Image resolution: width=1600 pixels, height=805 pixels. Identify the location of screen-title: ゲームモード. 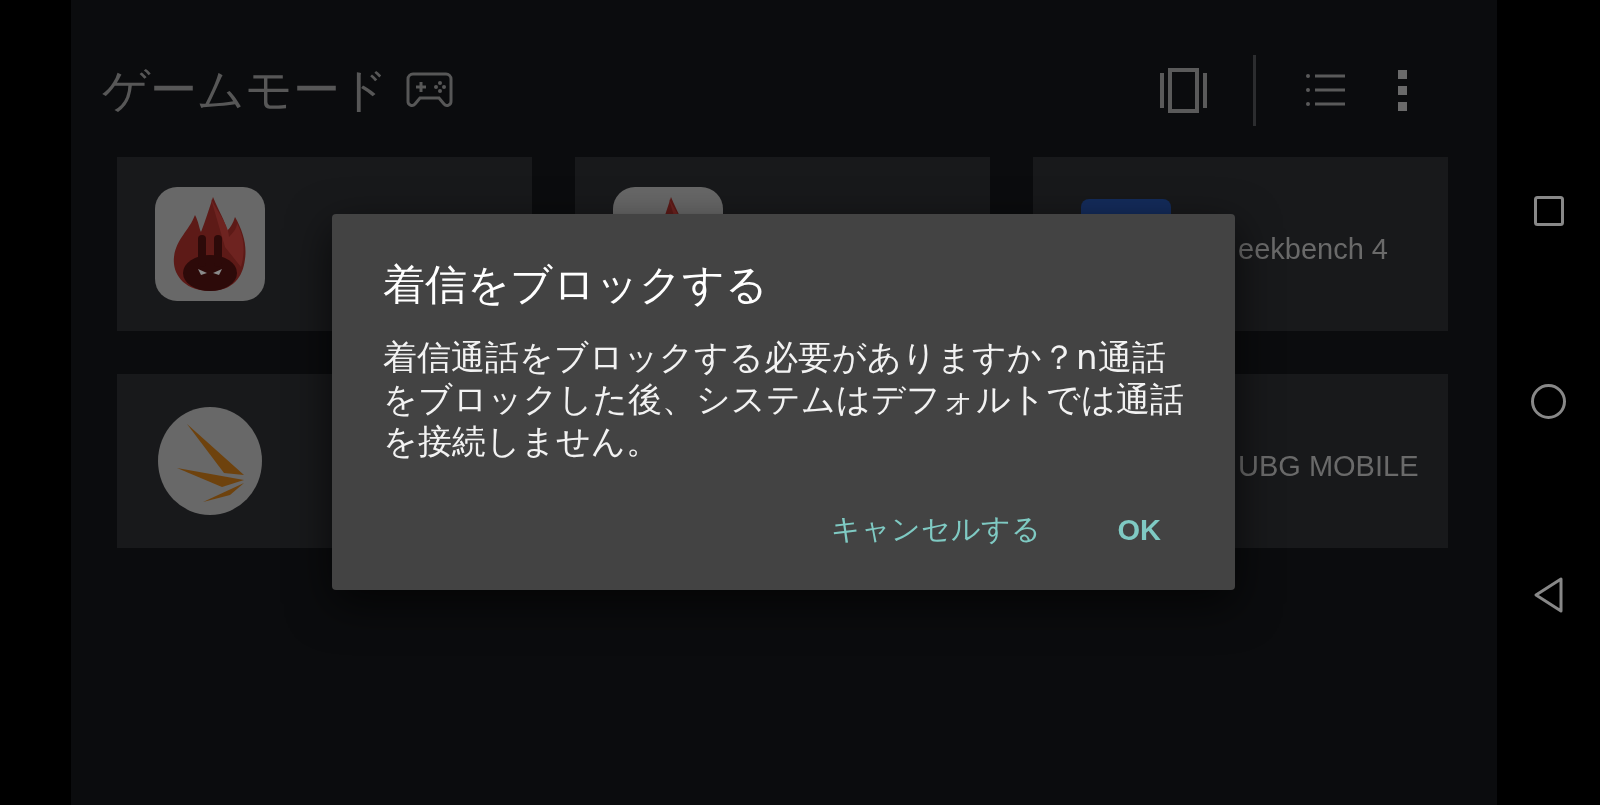
(245, 90).